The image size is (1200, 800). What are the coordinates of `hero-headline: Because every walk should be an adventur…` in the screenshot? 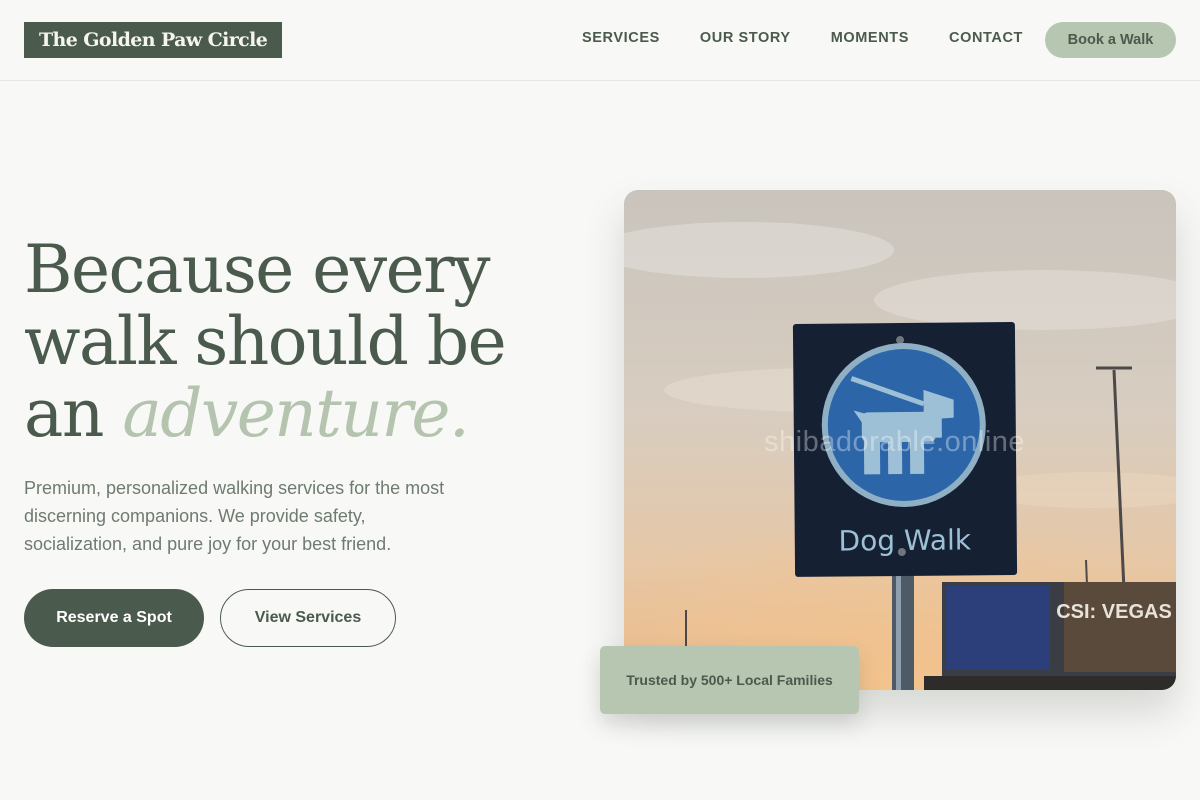 It's located at (304, 342).